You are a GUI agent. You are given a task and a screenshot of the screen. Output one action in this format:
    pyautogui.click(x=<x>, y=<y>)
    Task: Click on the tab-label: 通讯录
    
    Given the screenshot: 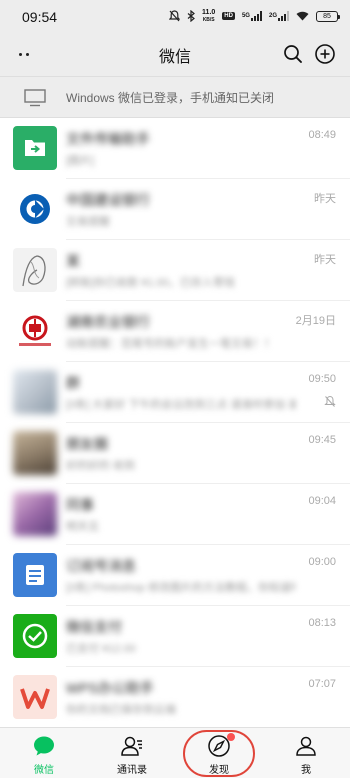 What is the action you would take?
    pyautogui.click(x=132, y=770)
    